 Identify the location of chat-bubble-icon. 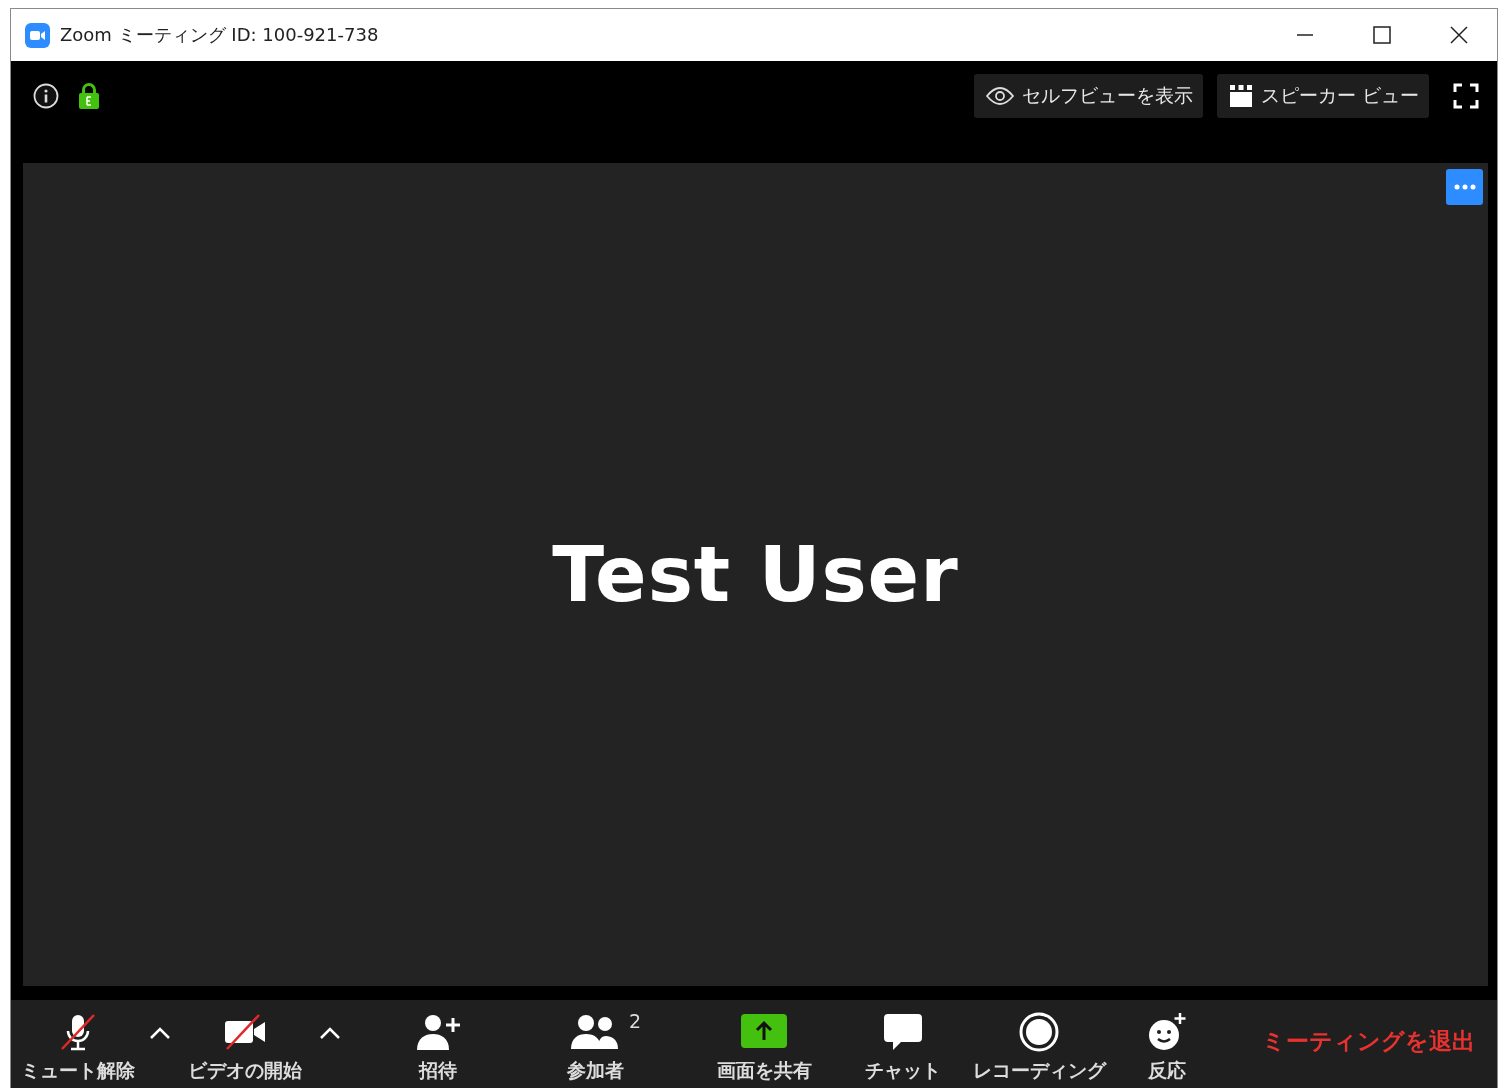
(903, 1032).